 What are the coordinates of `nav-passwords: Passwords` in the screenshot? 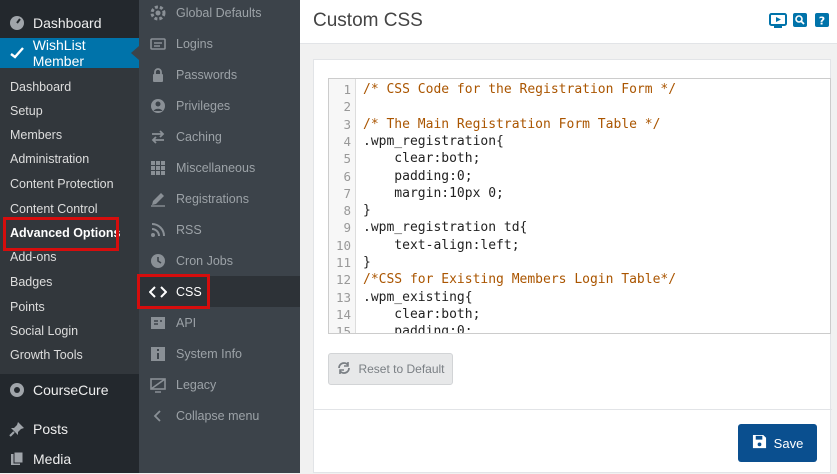 It's located at (219, 74).